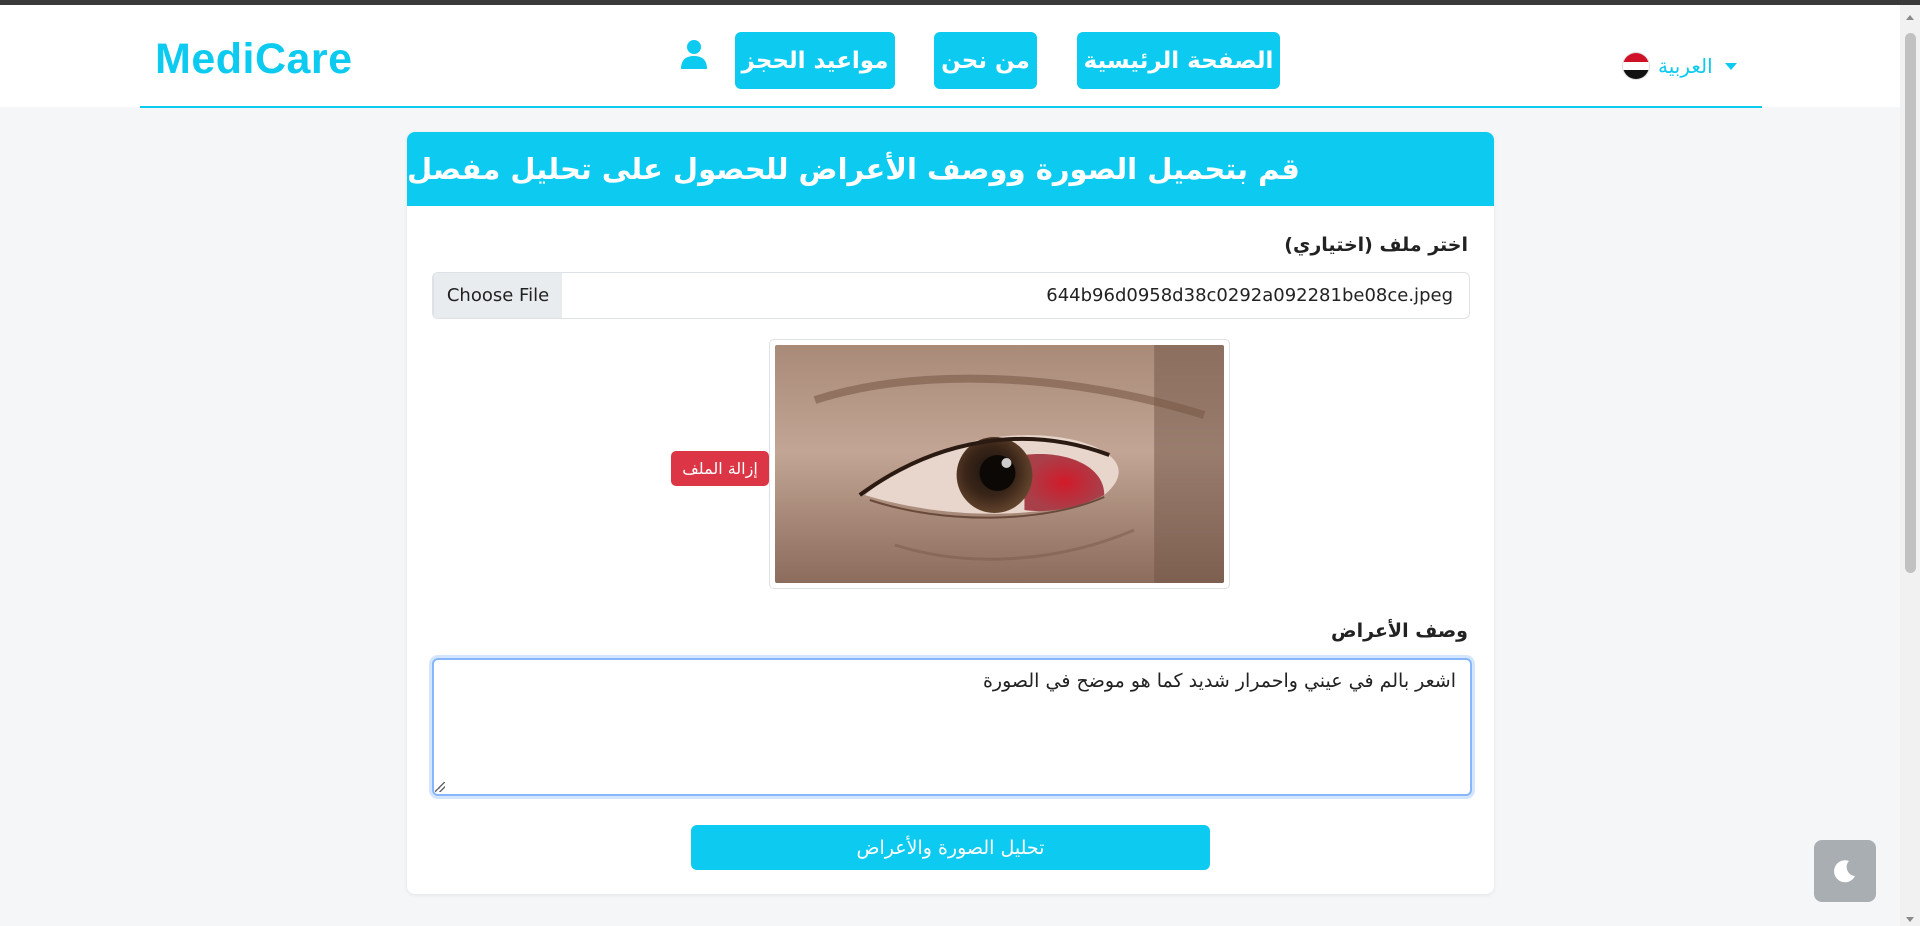 The image size is (1920, 926). I want to click on scroll-up-icon, so click(1910, 17).